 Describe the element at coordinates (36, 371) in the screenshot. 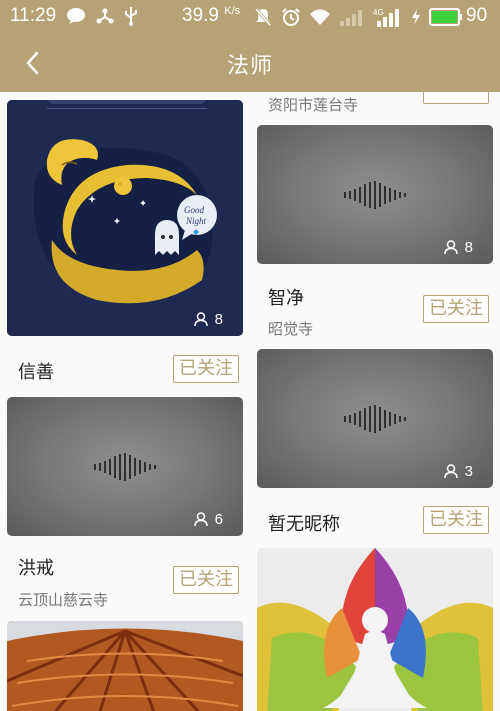

I see `master-name: 信善` at that location.